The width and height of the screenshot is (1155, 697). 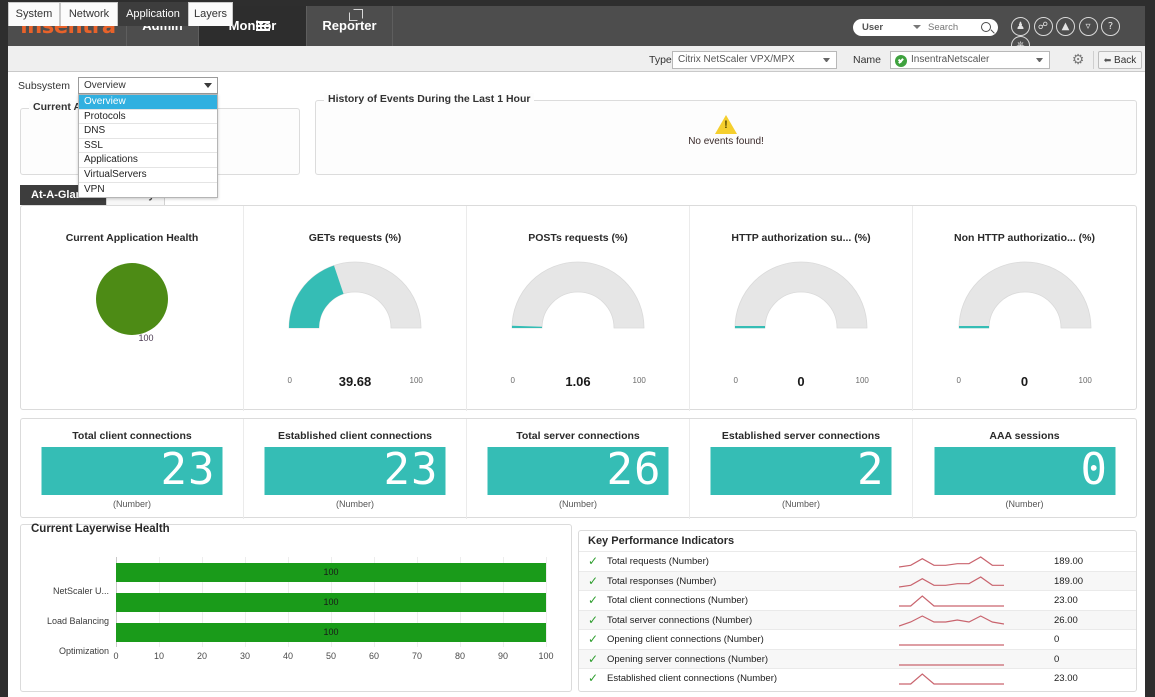 What do you see at coordinates (148, 102) in the screenshot?
I see `subsystem-option-overview: Overview` at bounding box center [148, 102].